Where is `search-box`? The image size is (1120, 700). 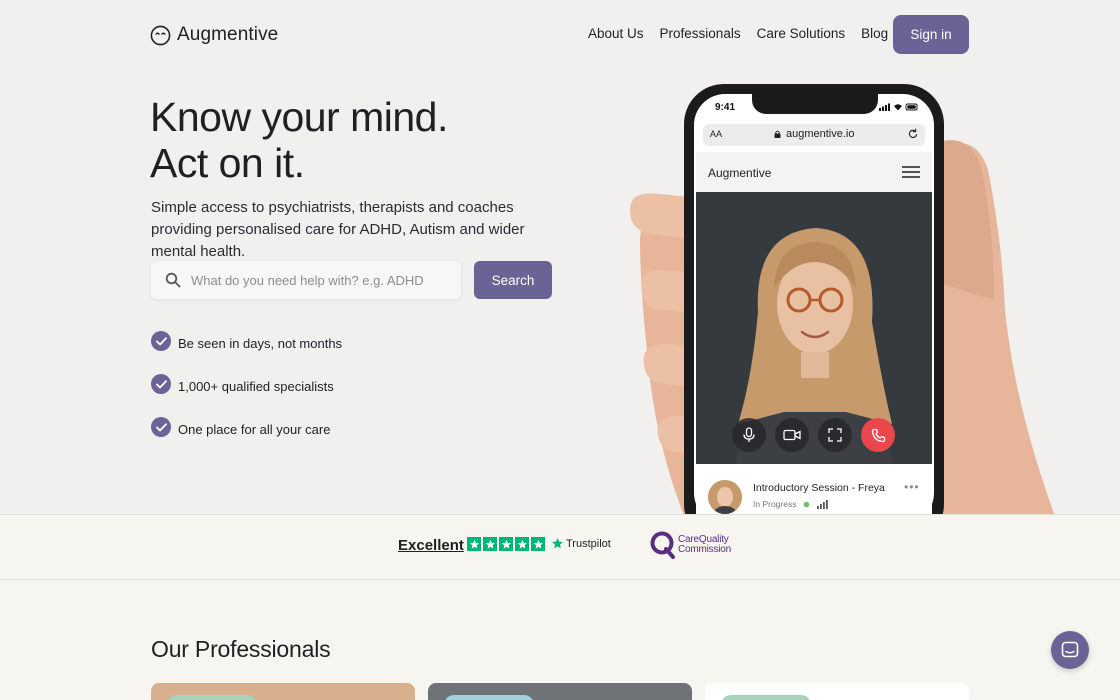
search-box is located at coordinates (306, 280).